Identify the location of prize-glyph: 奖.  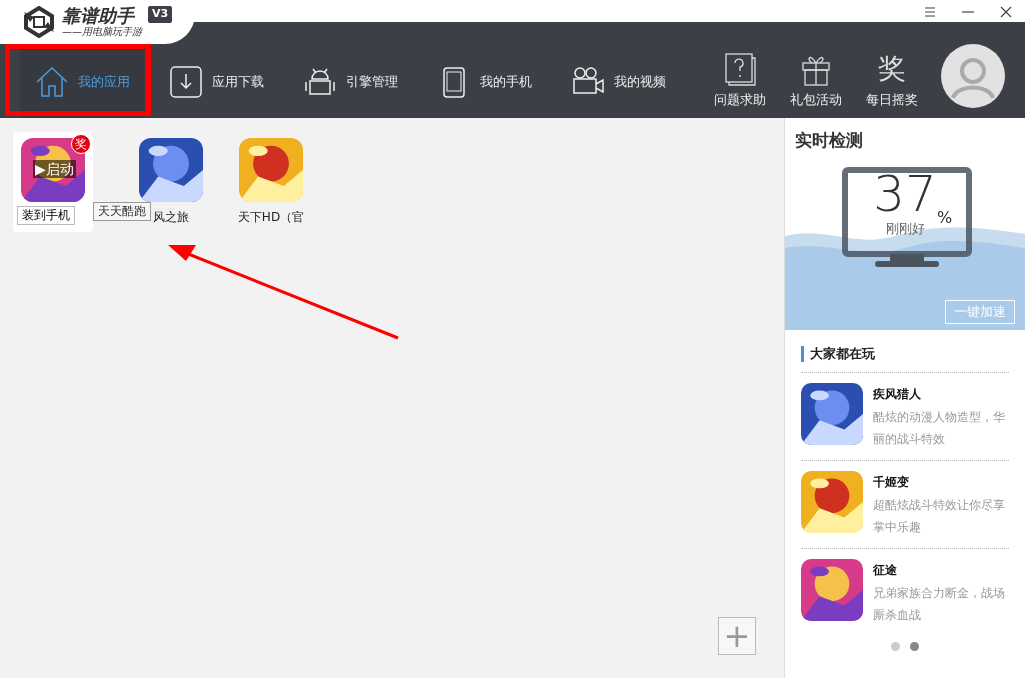
(892, 69).